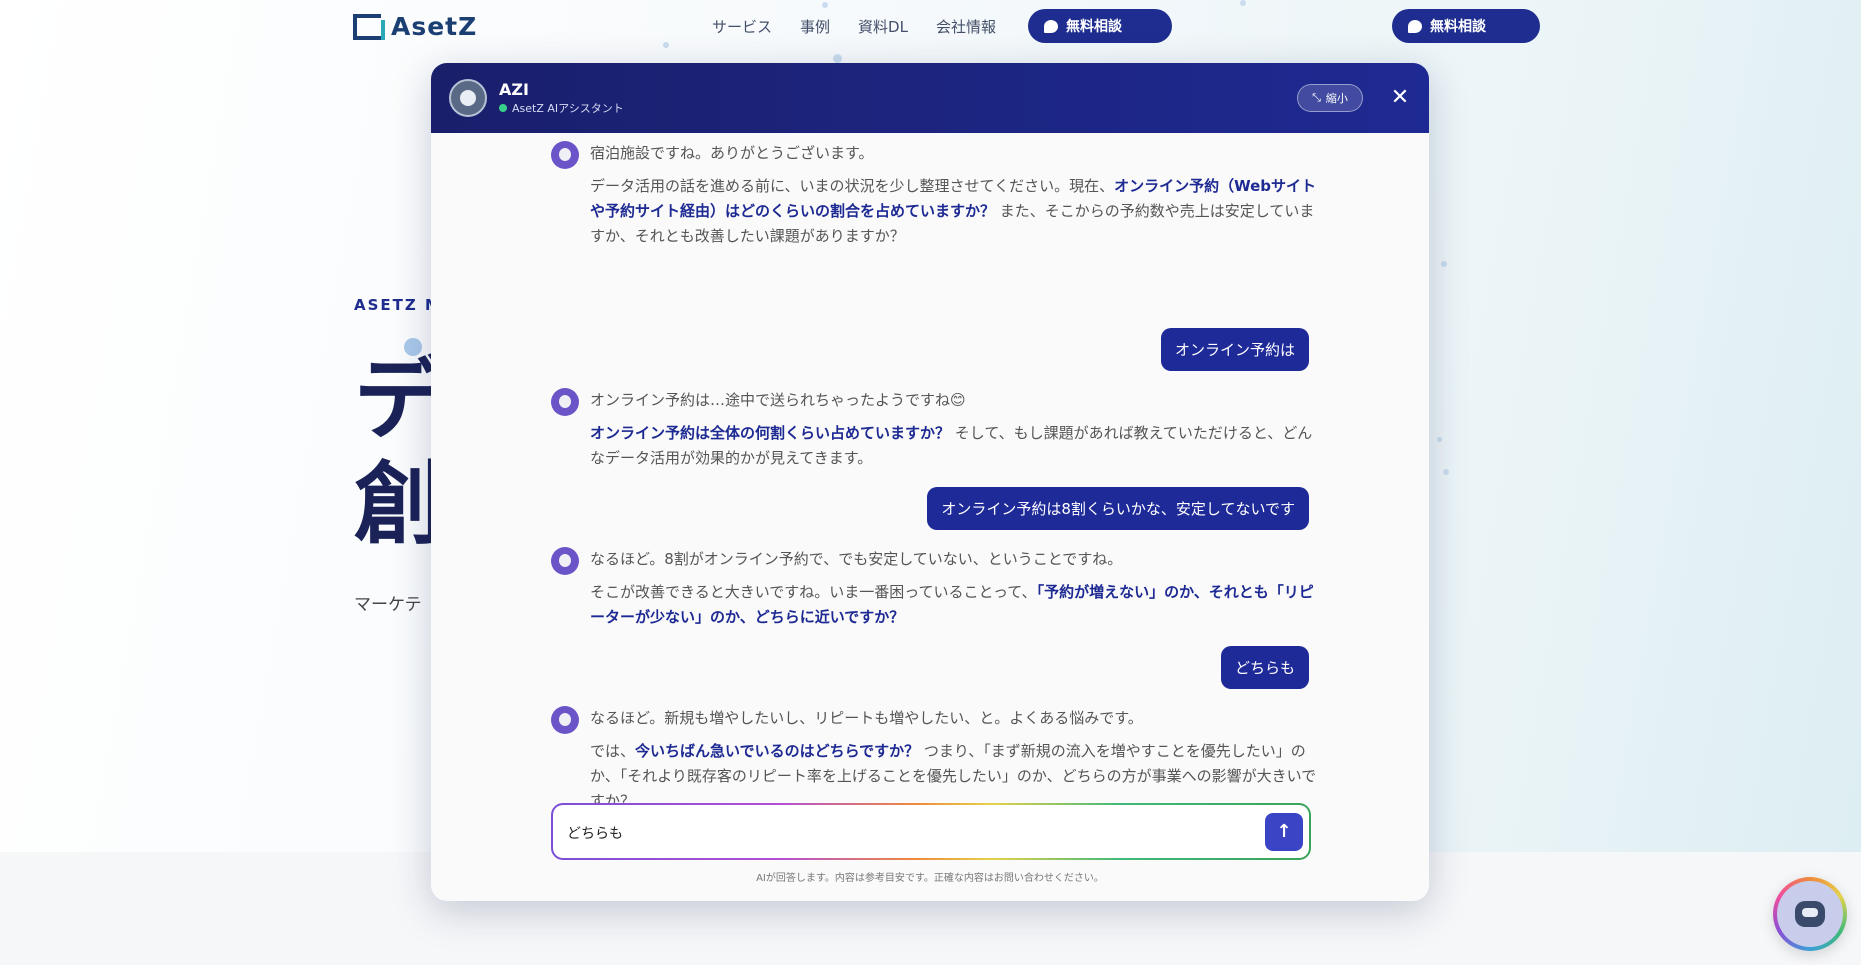  I want to click on message-input-box: ↑, so click(931, 832).